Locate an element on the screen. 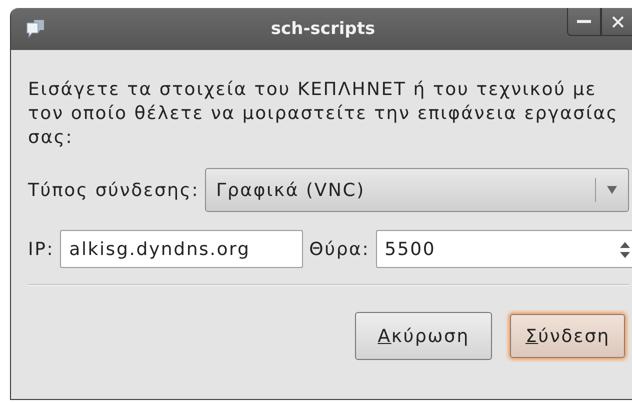 The height and width of the screenshot is (403, 632). window-title: sch-scripts is located at coordinates (323, 29).